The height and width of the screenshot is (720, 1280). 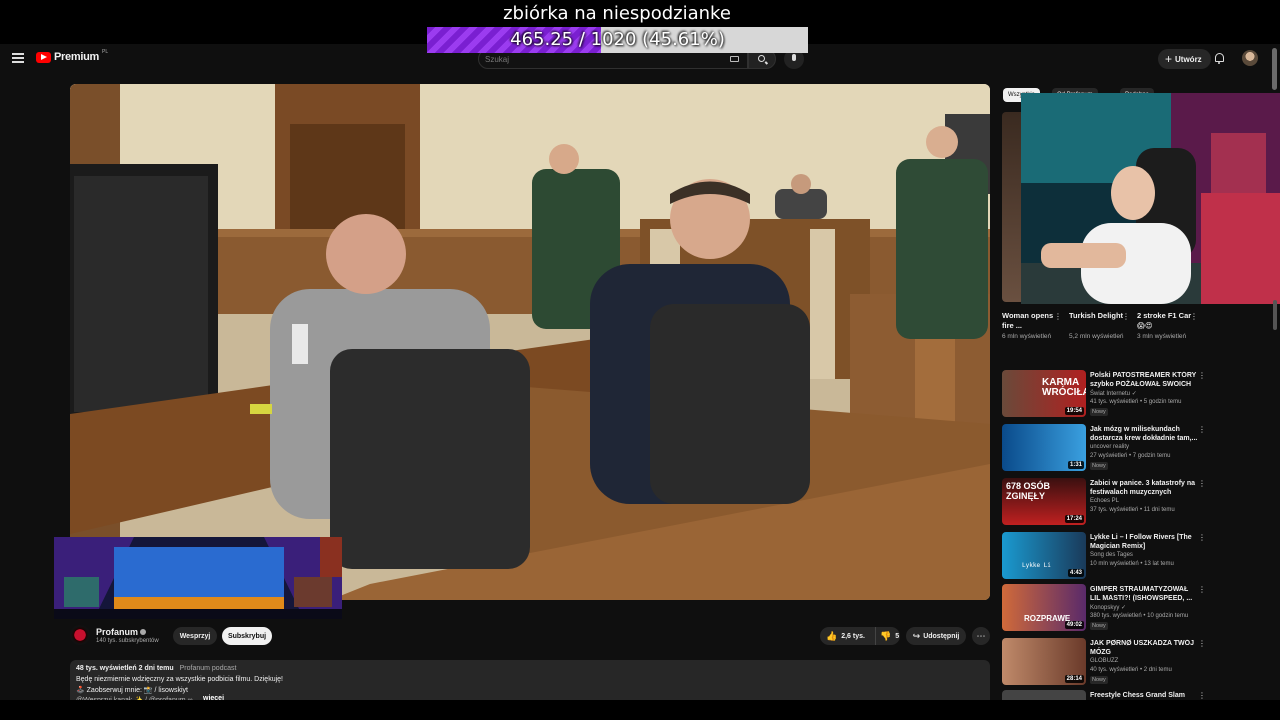 What do you see at coordinates (1044, 501) in the screenshot?
I see `video-thumbnail: 678 OSÓB ZGINĘŁY 17:24` at bounding box center [1044, 501].